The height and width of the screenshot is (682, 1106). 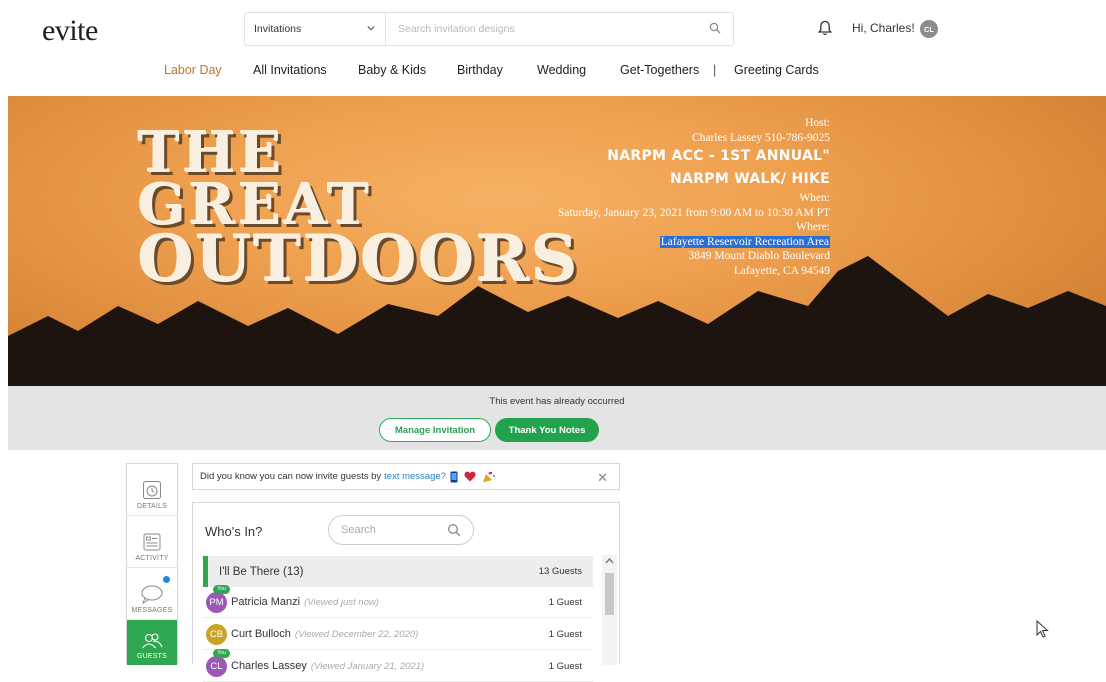 I want to click on phone-icon, so click(x=454, y=476).